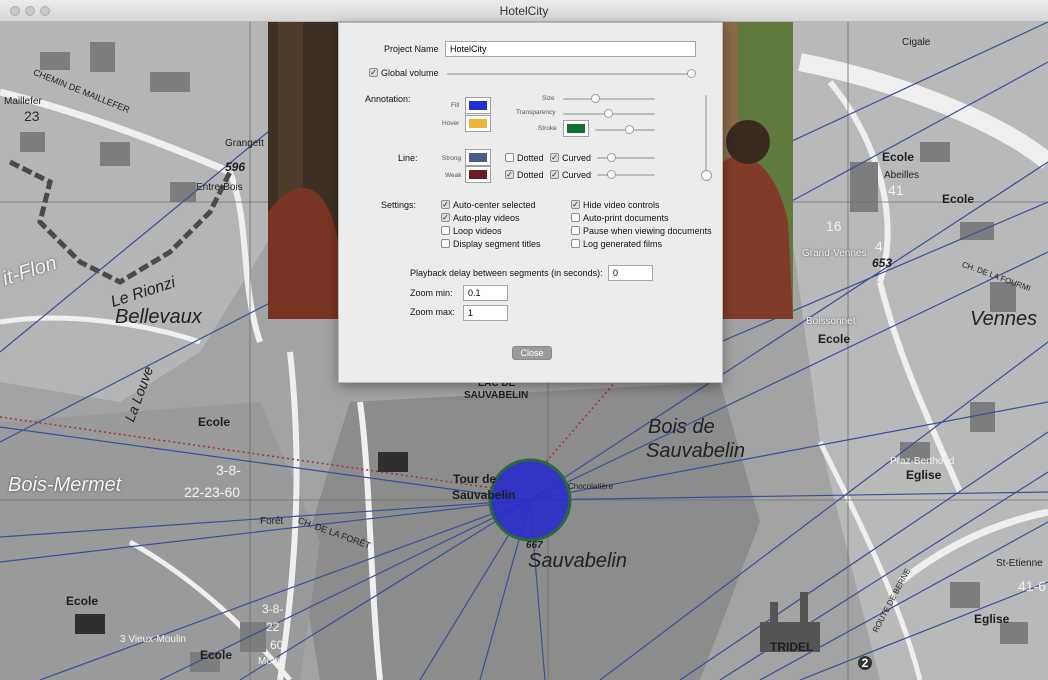  I want to click on stroke-knob, so click(629, 129).